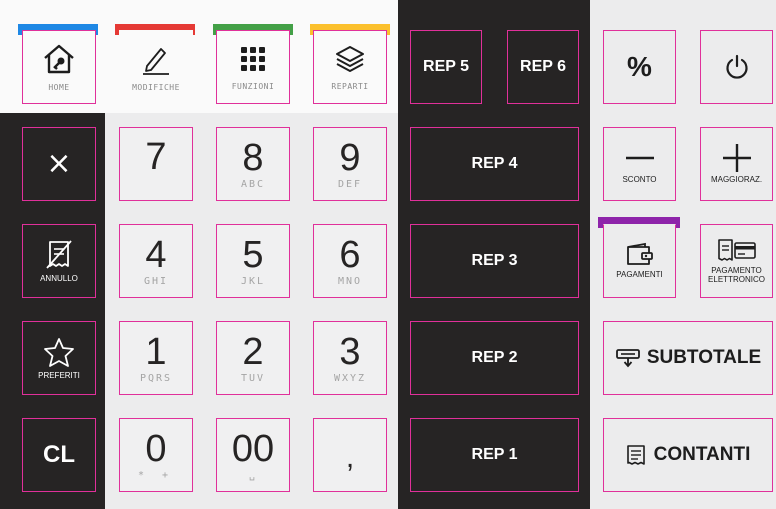 The height and width of the screenshot is (509, 776). Describe the element at coordinates (253, 184) in the screenshot. I see `key-8-letters: ABC` at that location.